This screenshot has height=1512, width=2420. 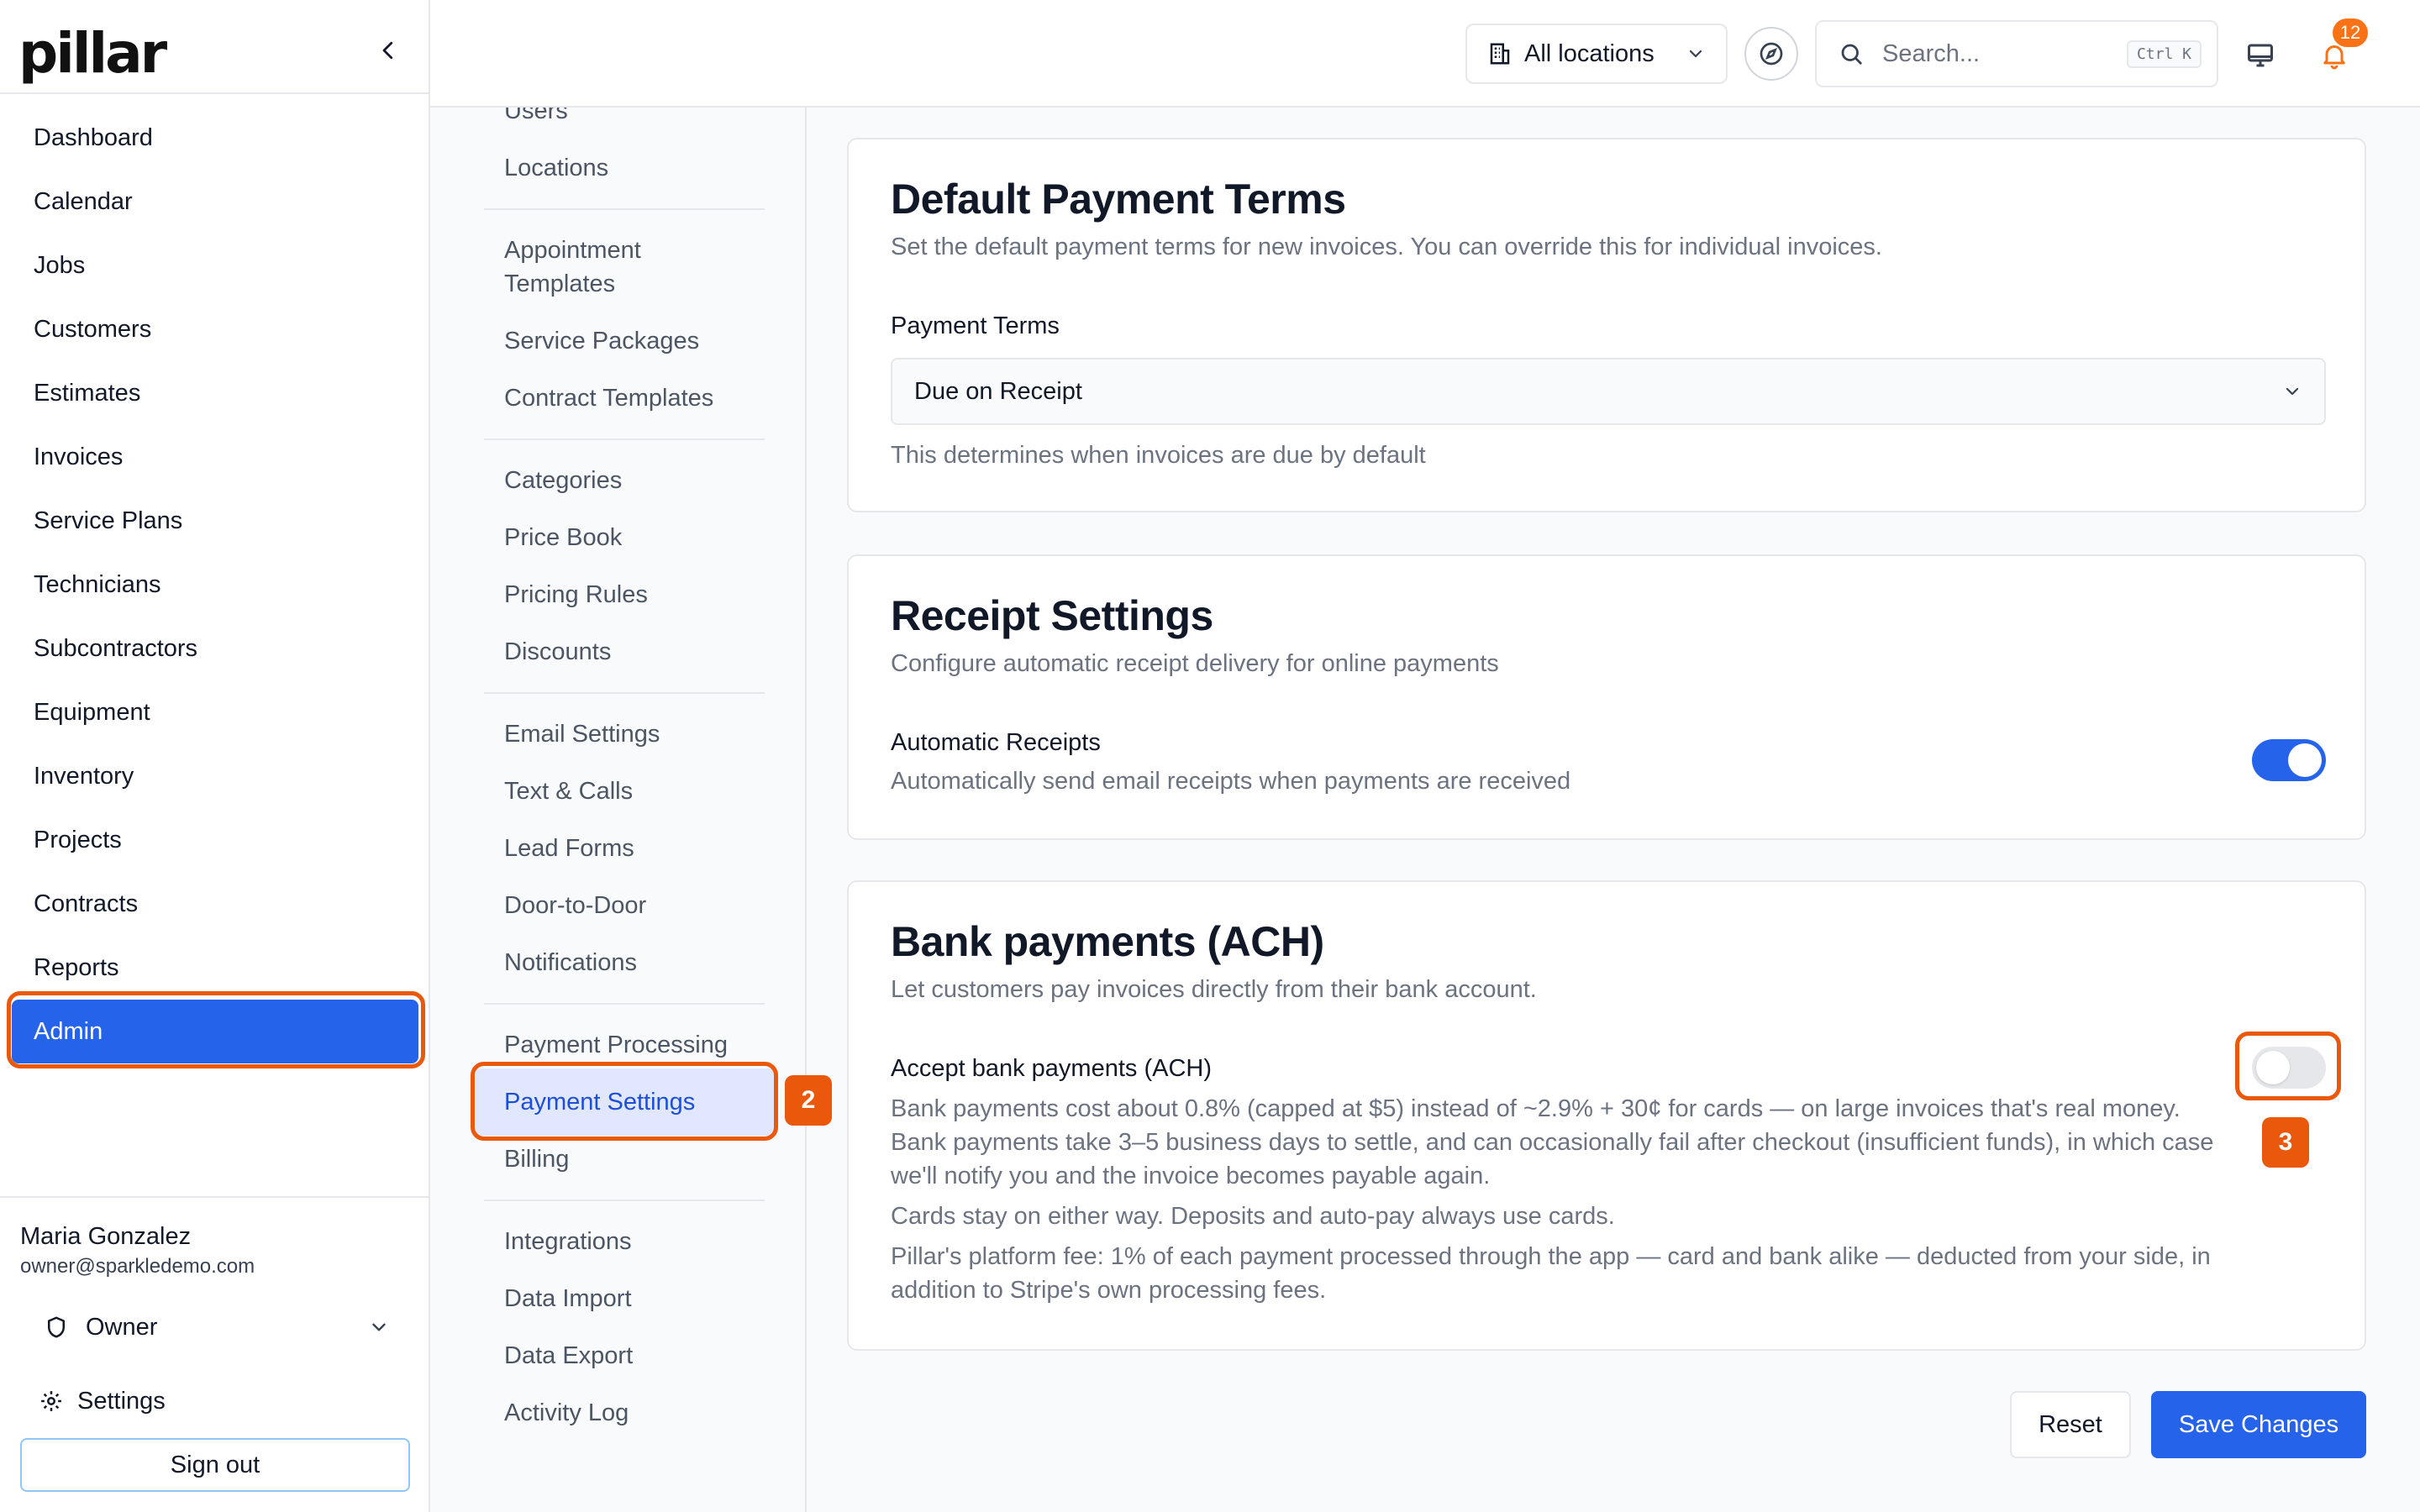 What do you see at coordinates (215, 968) in the screenshot?
I see `sidebar-item-reports: Reports` at bounding box center [215, 968].